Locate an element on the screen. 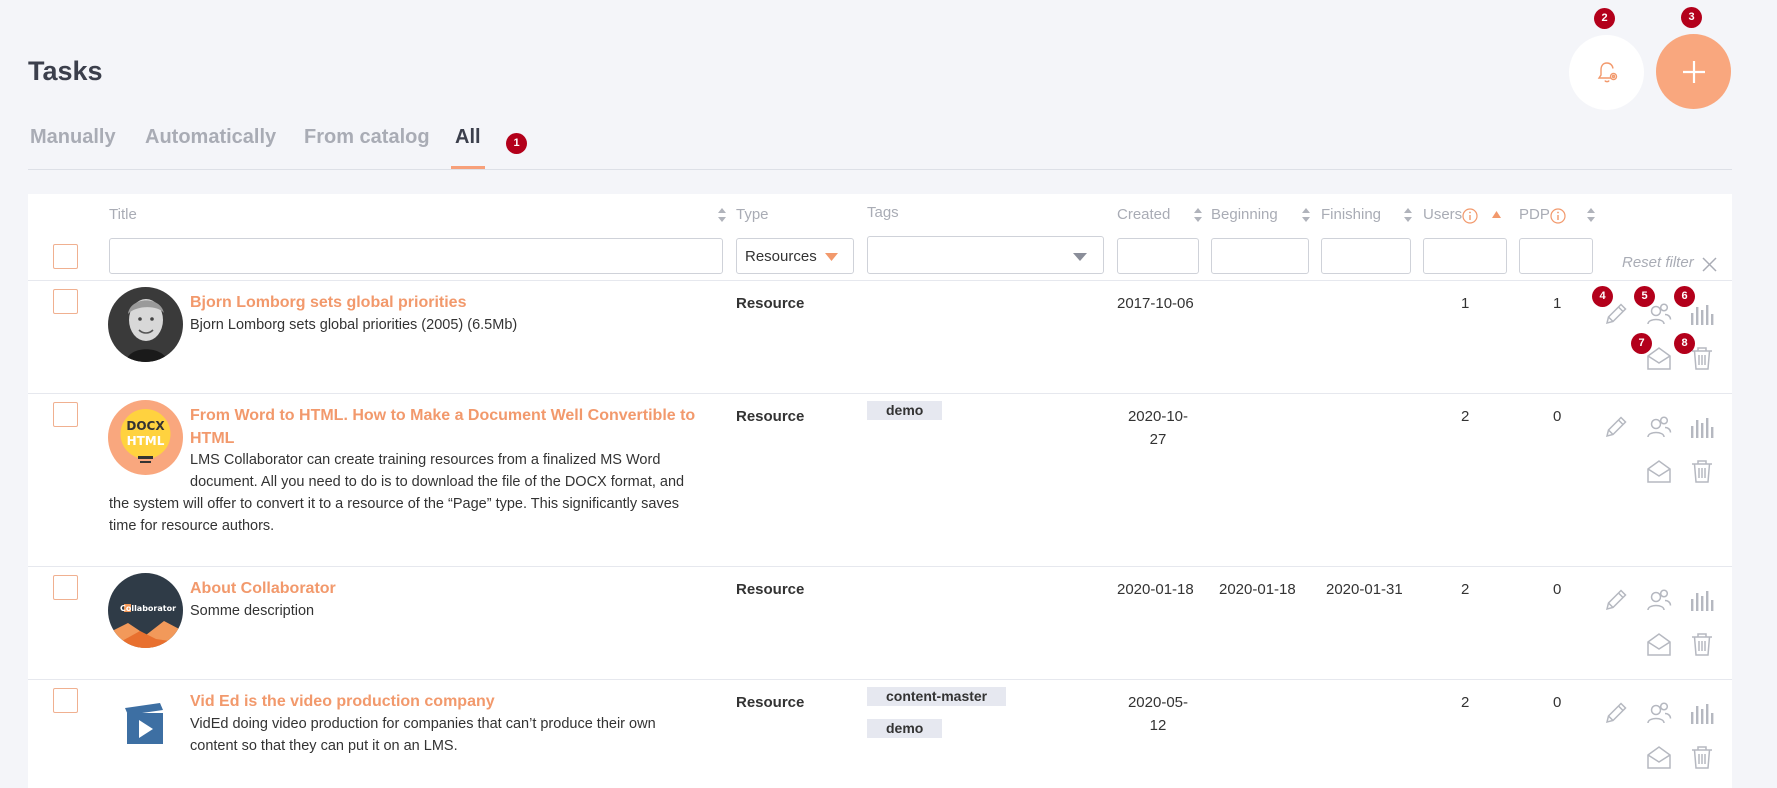 Image resolution: width=1777 pixels, height=788 pixels. marker-4: 4 is located at coordinates (1602, 296).